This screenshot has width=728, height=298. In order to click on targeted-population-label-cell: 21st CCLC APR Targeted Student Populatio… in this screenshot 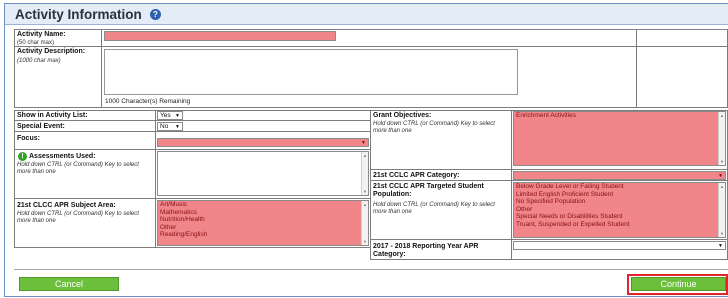, I will do `click(441, 210)`.